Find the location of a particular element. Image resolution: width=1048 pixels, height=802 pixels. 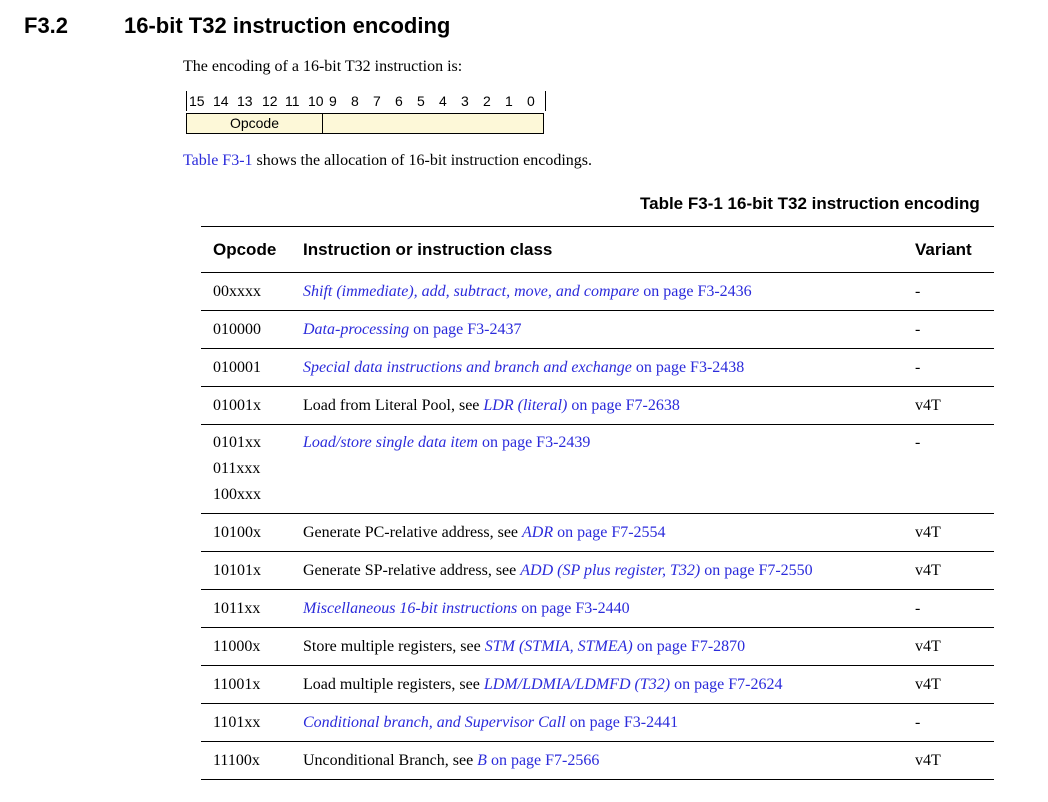

section-title: 16-bit T32 instruction encoding is located at coordinates (287, 25).